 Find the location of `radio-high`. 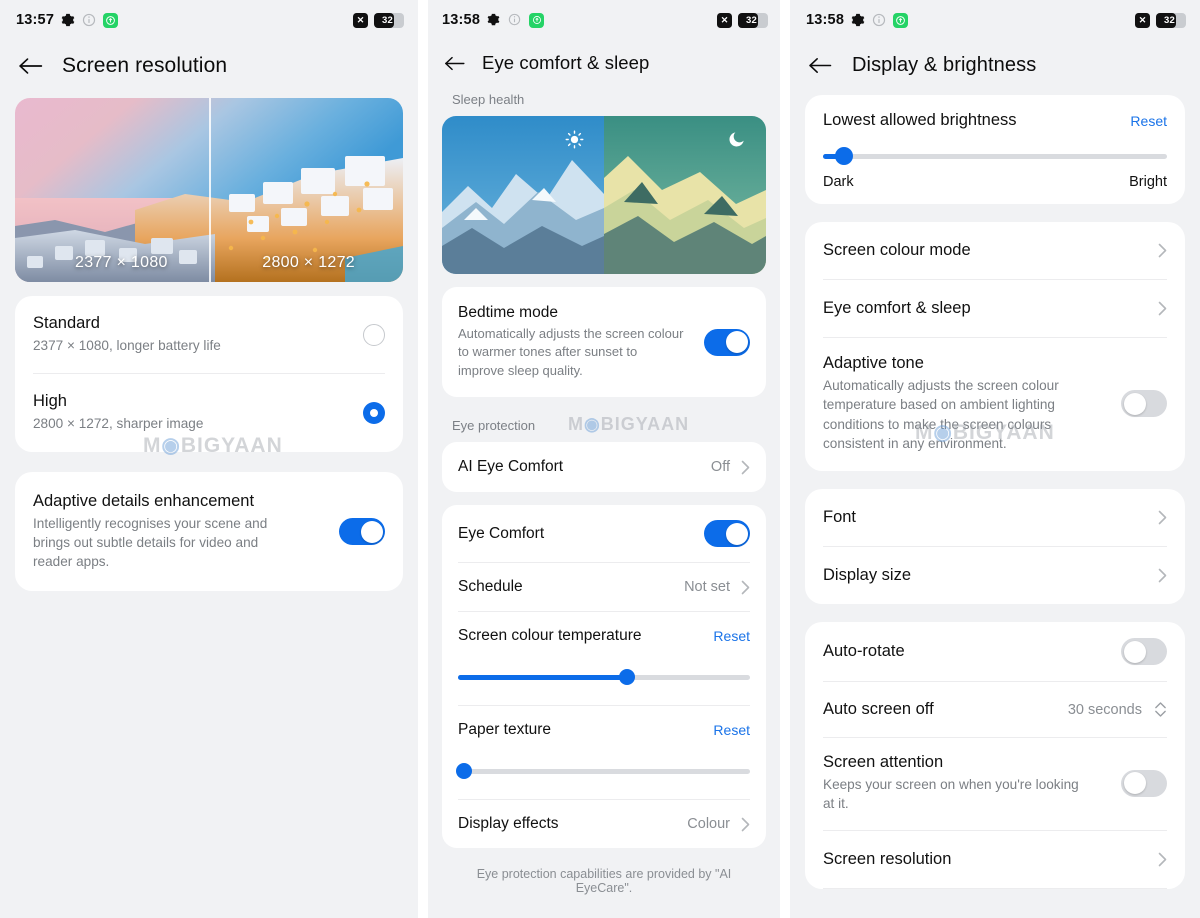

radio-high is located at coordinates (374, 412).